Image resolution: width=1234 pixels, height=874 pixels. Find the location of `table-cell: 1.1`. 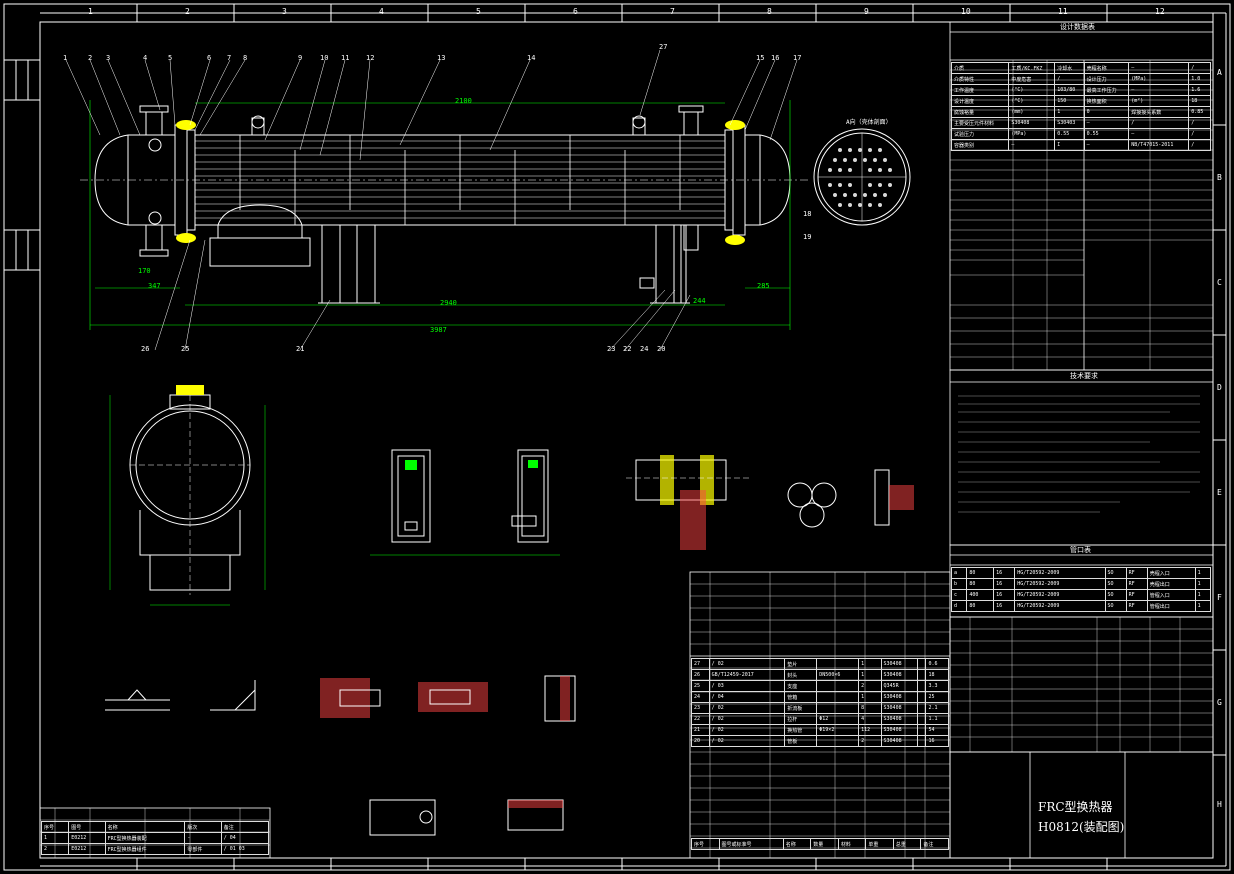

table-cell: 1.1 is located at coordinates (937, 719).